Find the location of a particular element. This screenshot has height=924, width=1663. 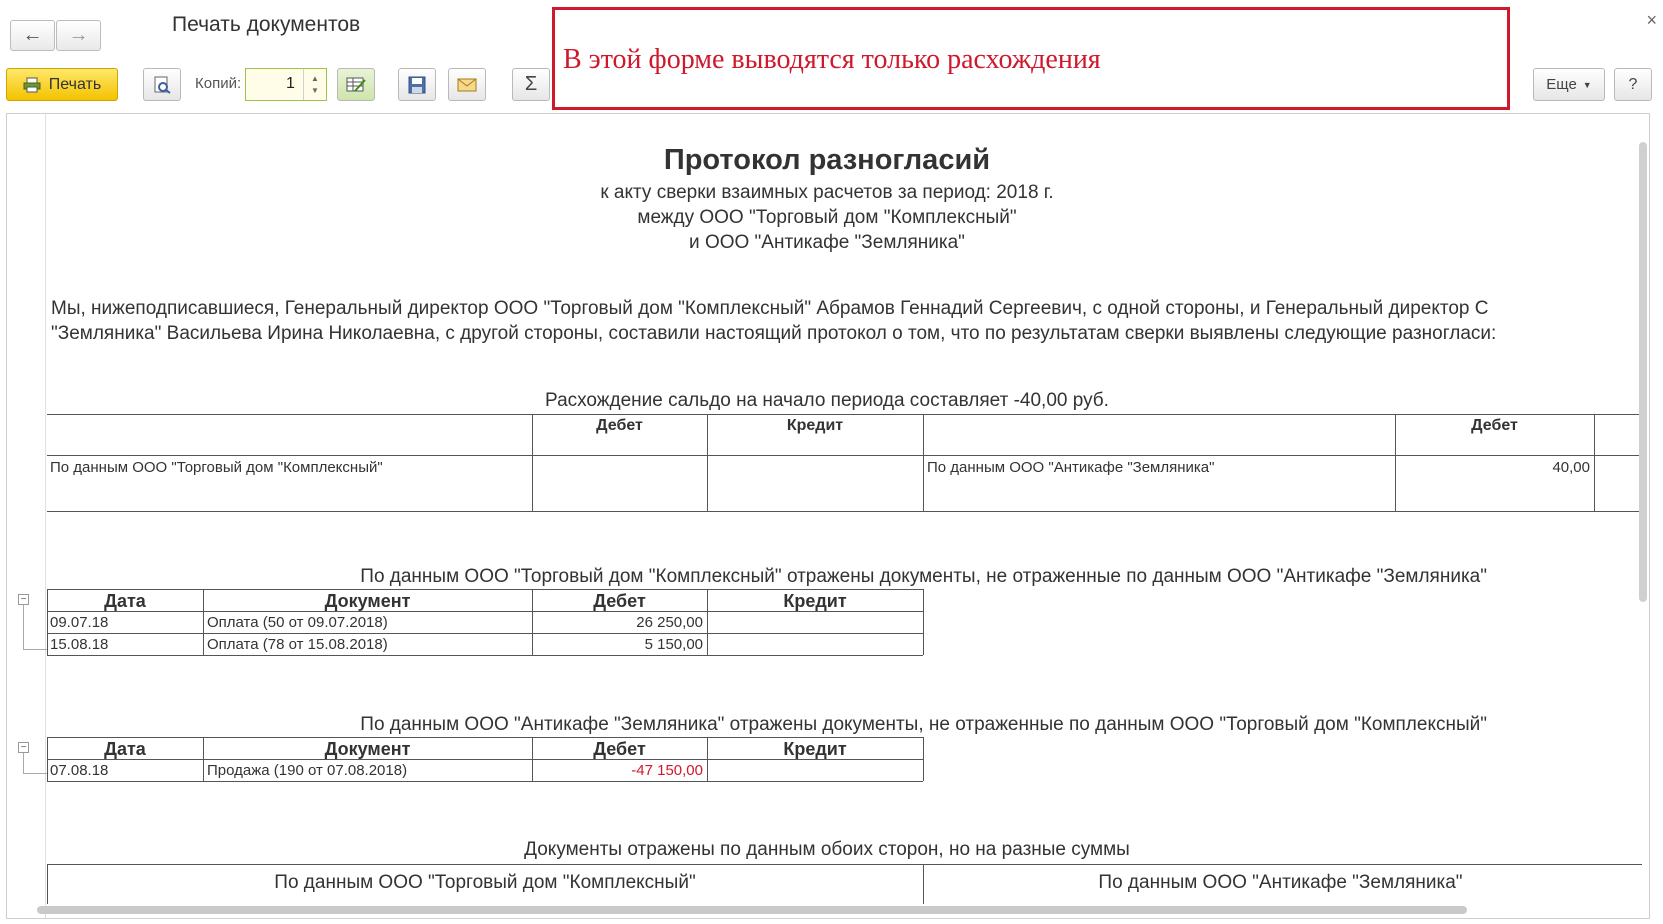

forward-button: → is located at coordinates (78, 35).